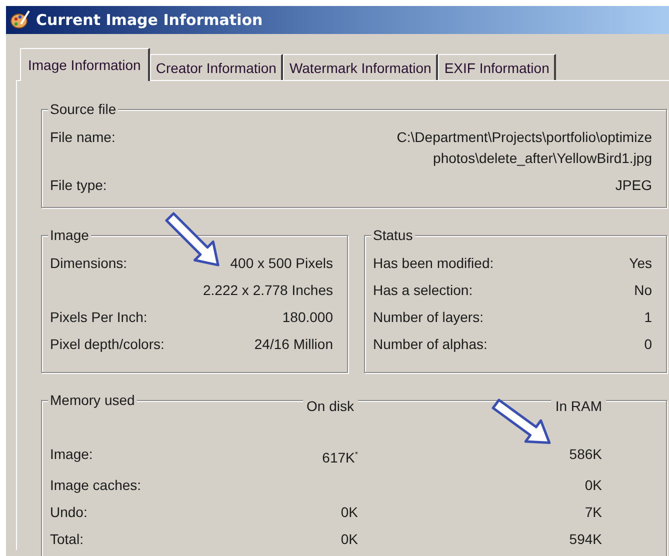 This screenshot has height=556, width=669. Describe the element at coordinates (83, 137) in the screenshot. I see `field-label: File name:` at that location.